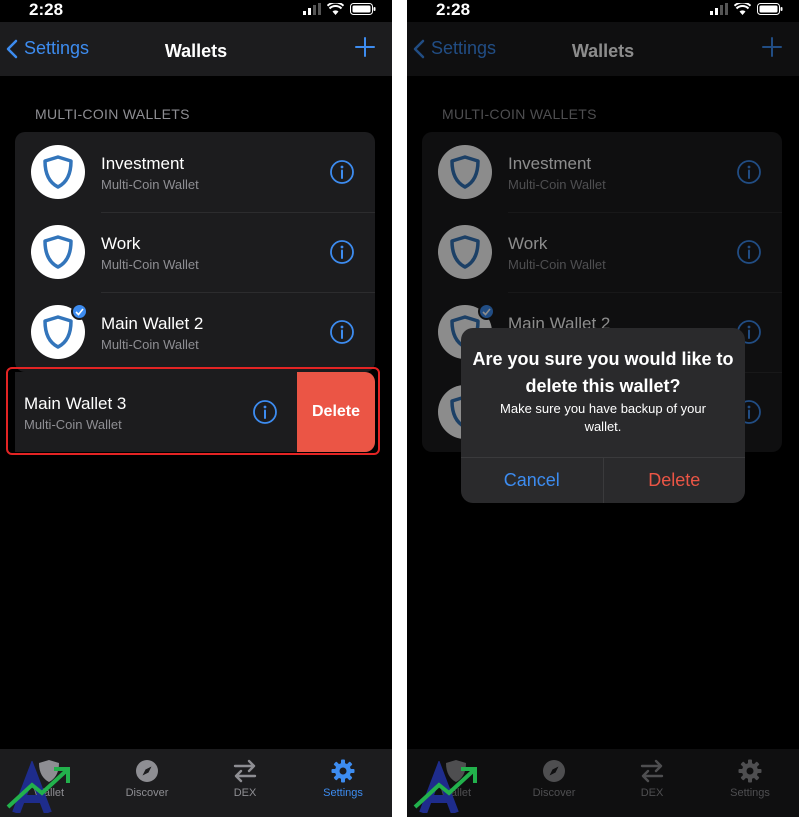  Describe the element at coordinates (674, 480) in the screenshot. I see `confirm-delete-button: Delete` at that location.